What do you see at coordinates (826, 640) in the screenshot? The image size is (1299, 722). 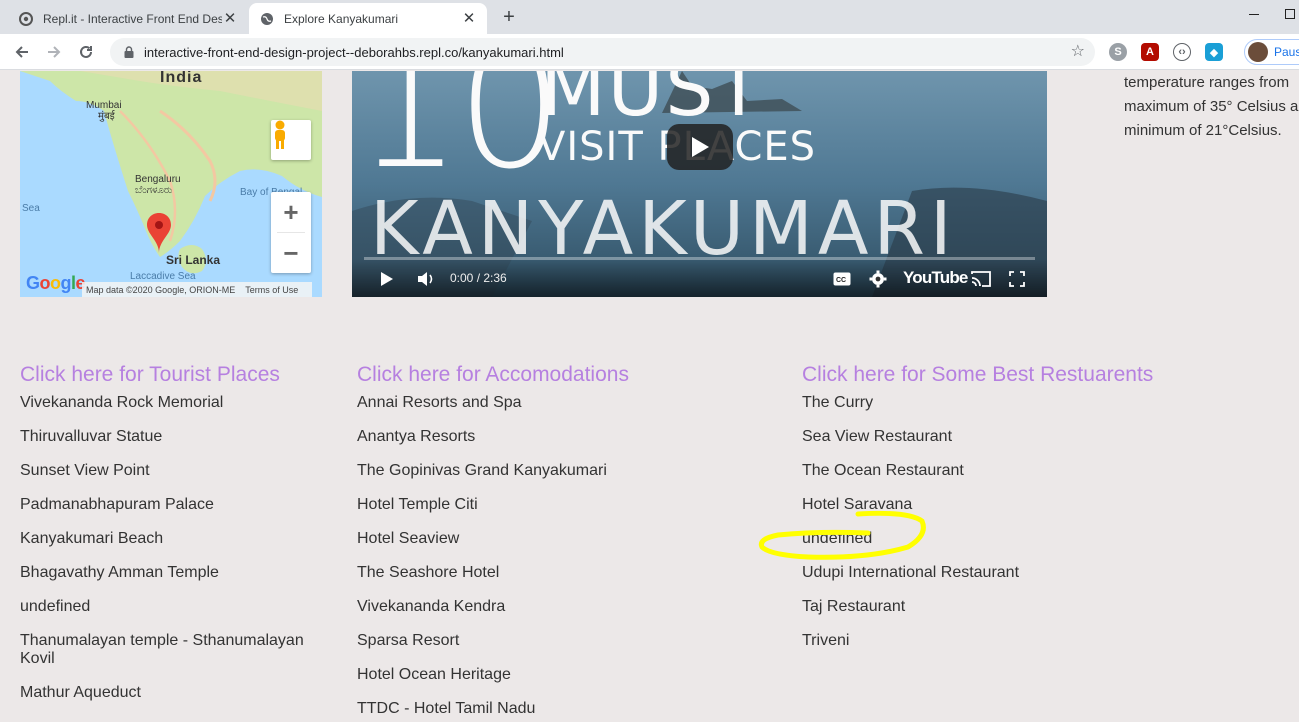 I see `list-item: Triveni` at bounding box center [826, 640].